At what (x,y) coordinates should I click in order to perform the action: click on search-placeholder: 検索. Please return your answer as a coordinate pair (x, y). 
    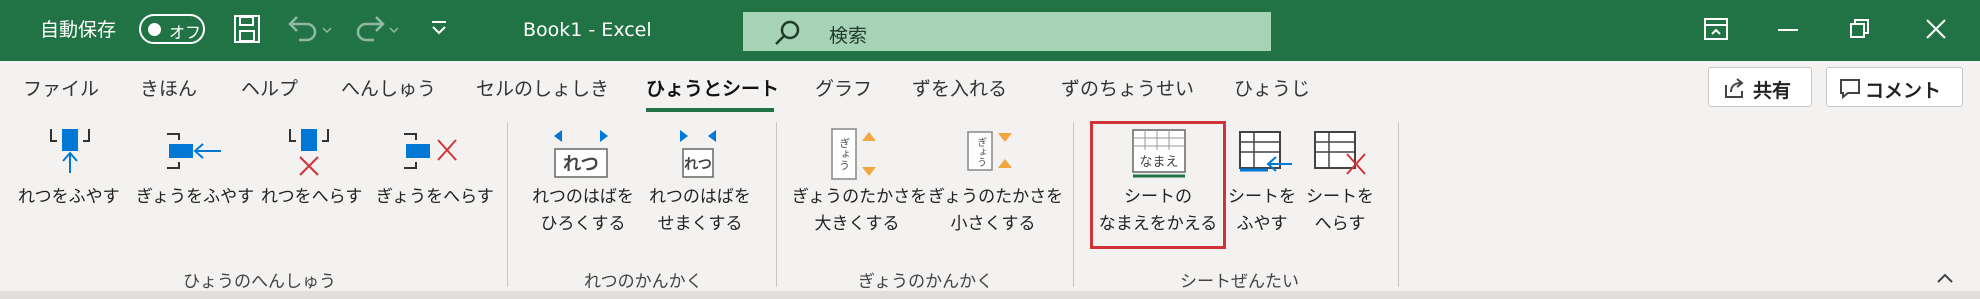
    Looking at the image, I should click on (848, 36).